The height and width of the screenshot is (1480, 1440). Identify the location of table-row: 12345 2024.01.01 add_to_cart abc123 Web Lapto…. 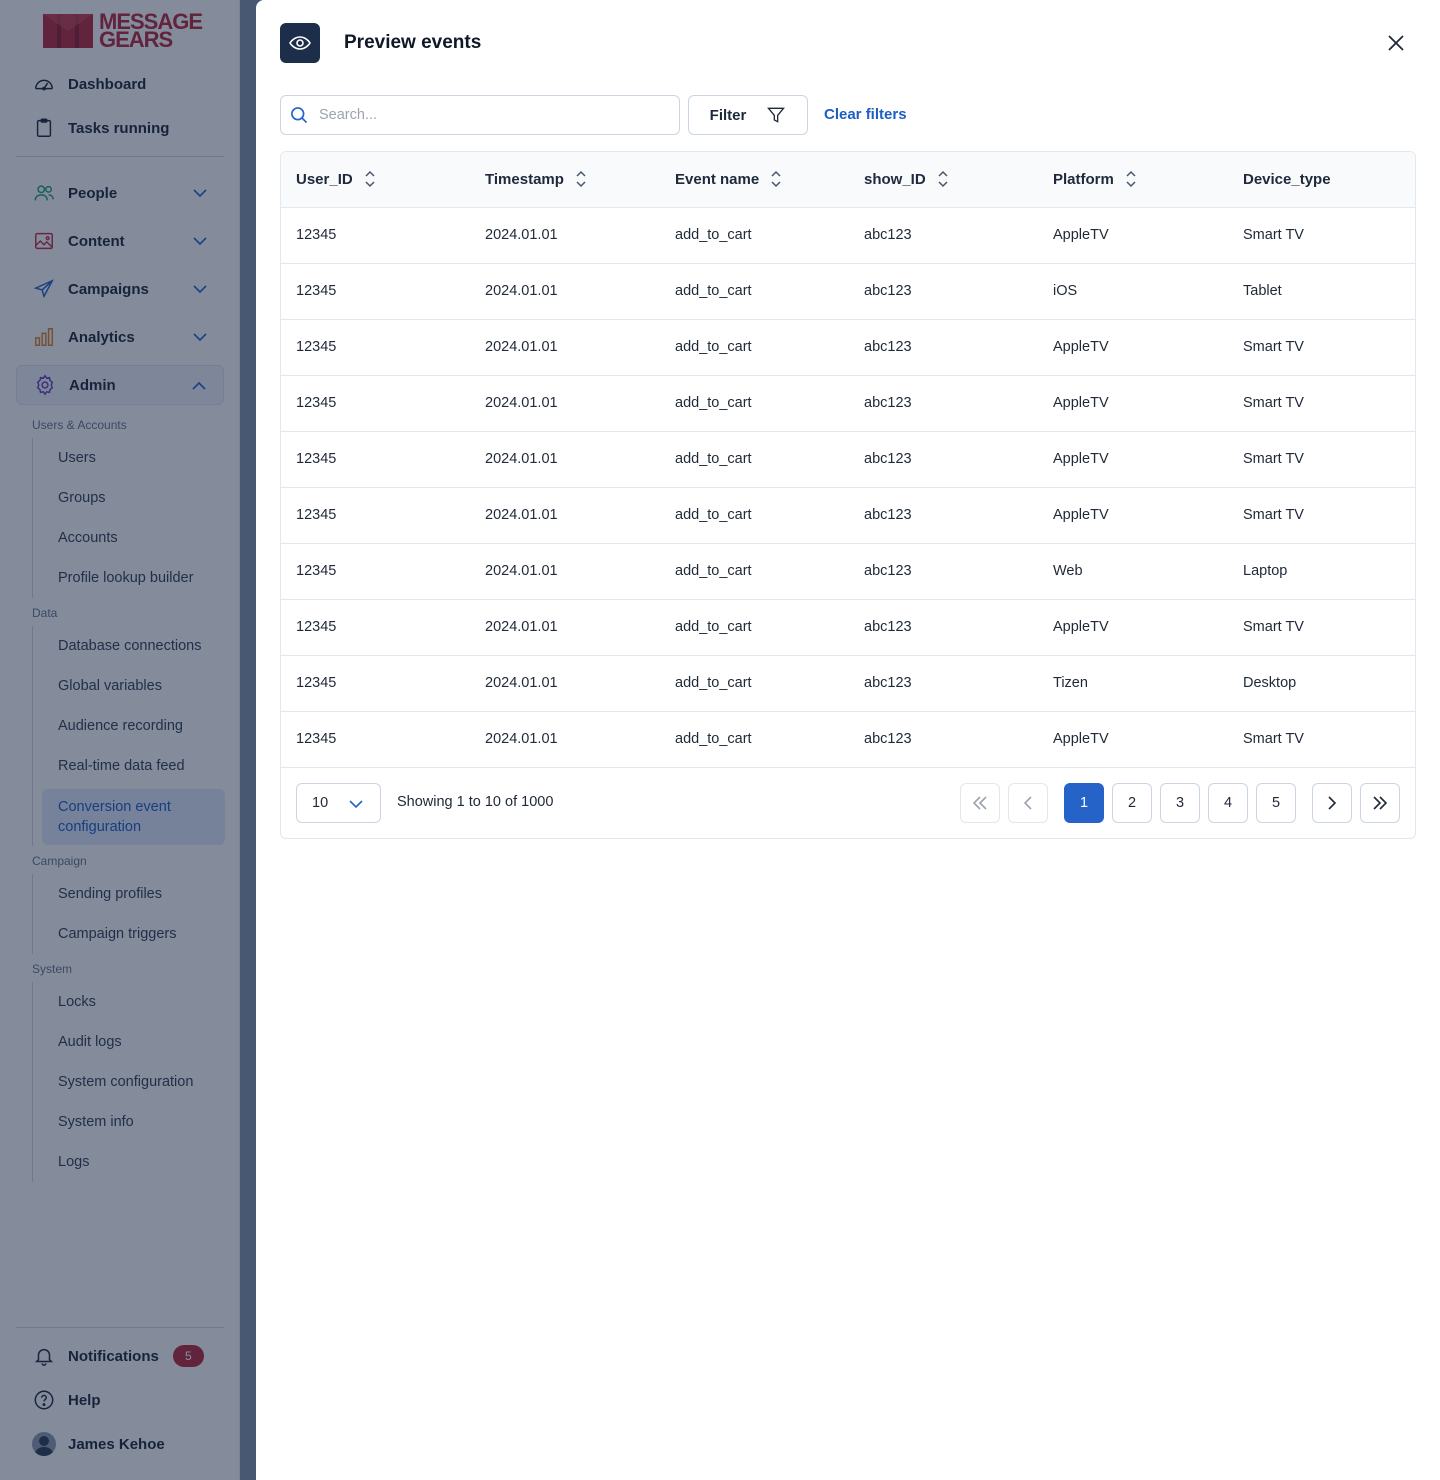
(848, 571).